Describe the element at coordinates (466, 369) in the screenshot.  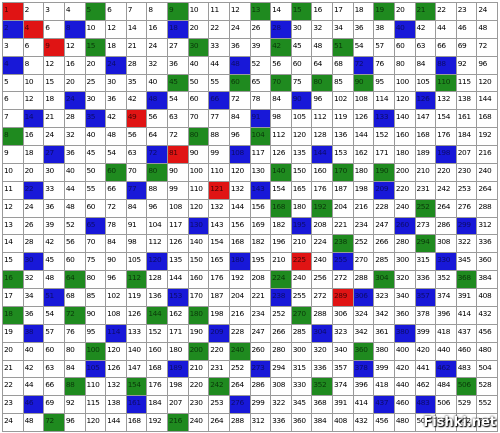
I see `table-cell: 483` at that location.